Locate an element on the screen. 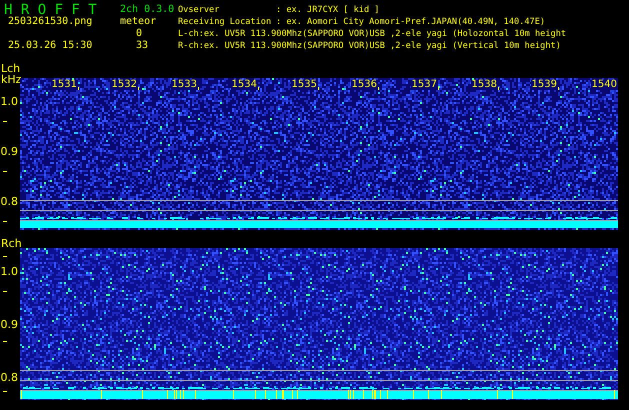 This screenshot has height=410, width=629. channel-label: Lch is located at coordinates (10, 68).